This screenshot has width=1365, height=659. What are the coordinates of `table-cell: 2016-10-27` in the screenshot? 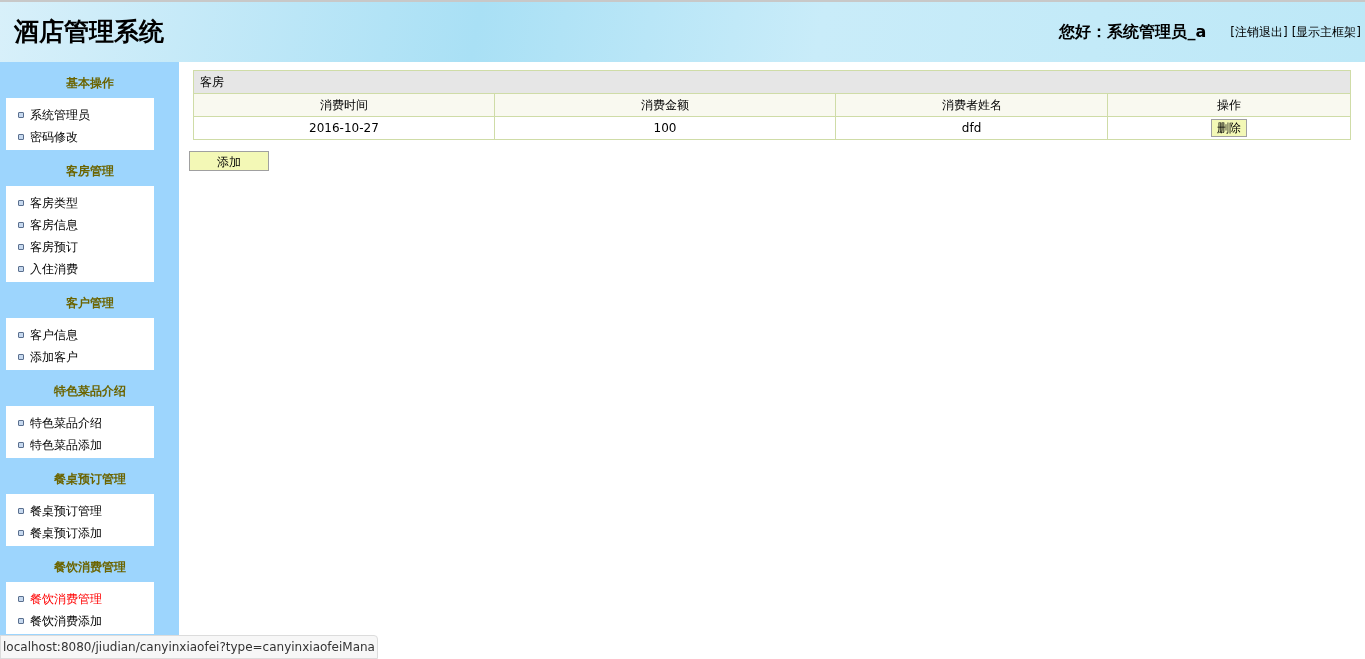 It's located at (344, 128).